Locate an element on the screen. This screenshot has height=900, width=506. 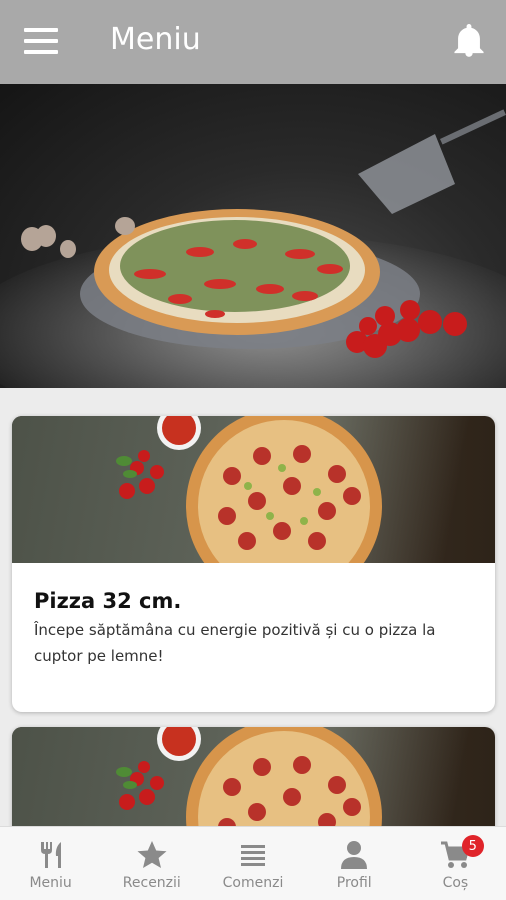
nav-item-comenzi: Comenzi is located at coordinates (252, 863).